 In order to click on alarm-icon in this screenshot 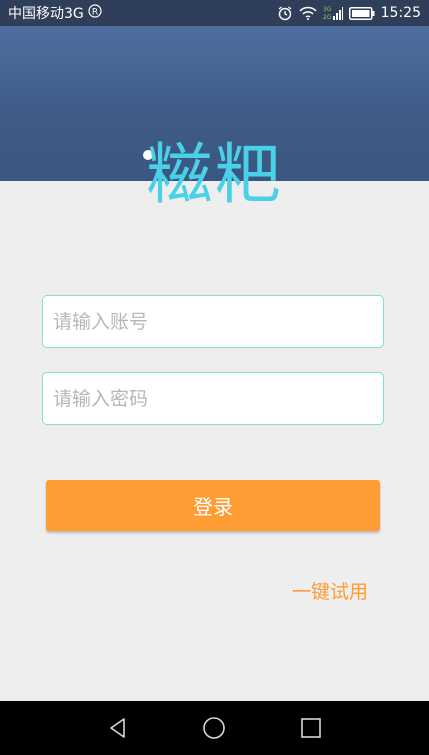, I will do `click(285, 13)`.